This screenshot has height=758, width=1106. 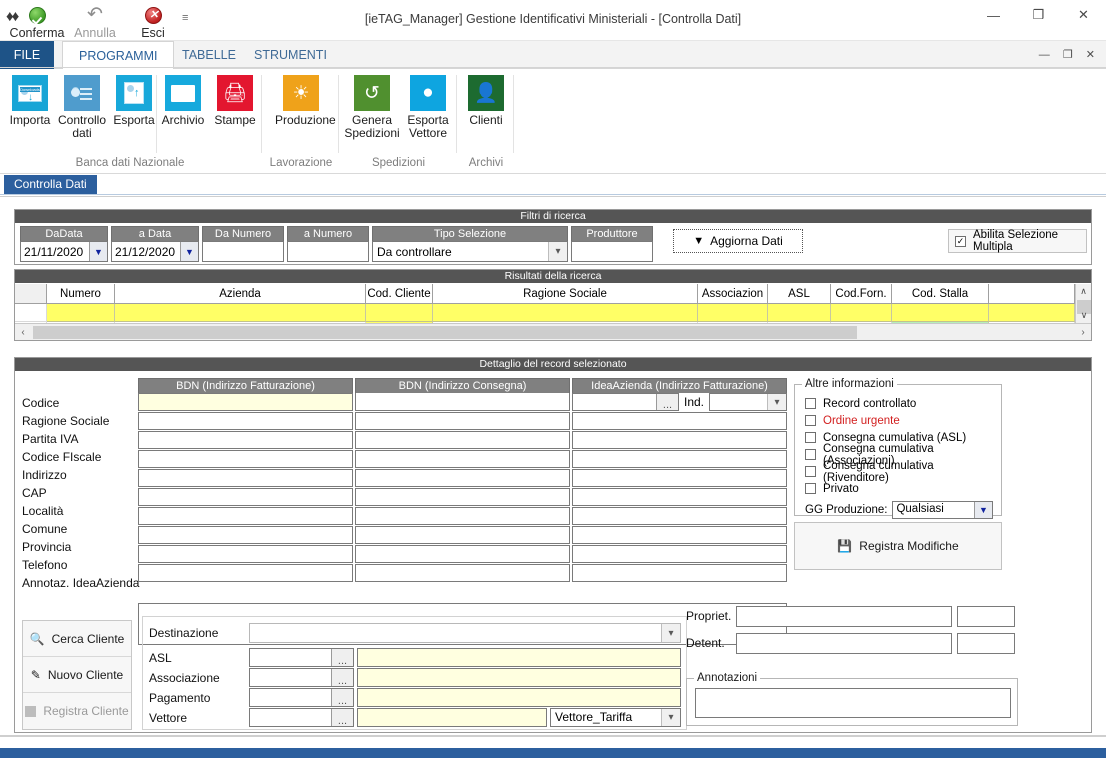 I want to click on gg-produzione-value: Qualsiasi, so click(x=933, y=510).